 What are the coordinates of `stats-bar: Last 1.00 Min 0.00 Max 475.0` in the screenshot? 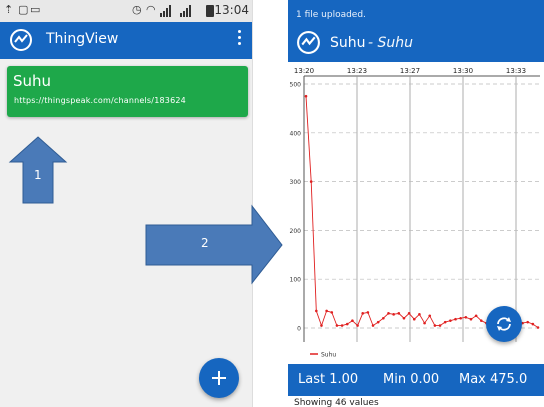 It's located at (416, 380).